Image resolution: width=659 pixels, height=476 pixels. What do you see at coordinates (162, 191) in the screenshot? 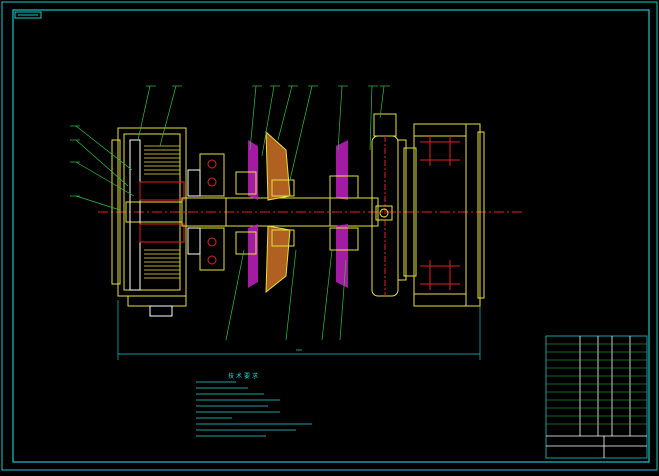
I see `clutch-hub-section` at bounding box center [162, 191].